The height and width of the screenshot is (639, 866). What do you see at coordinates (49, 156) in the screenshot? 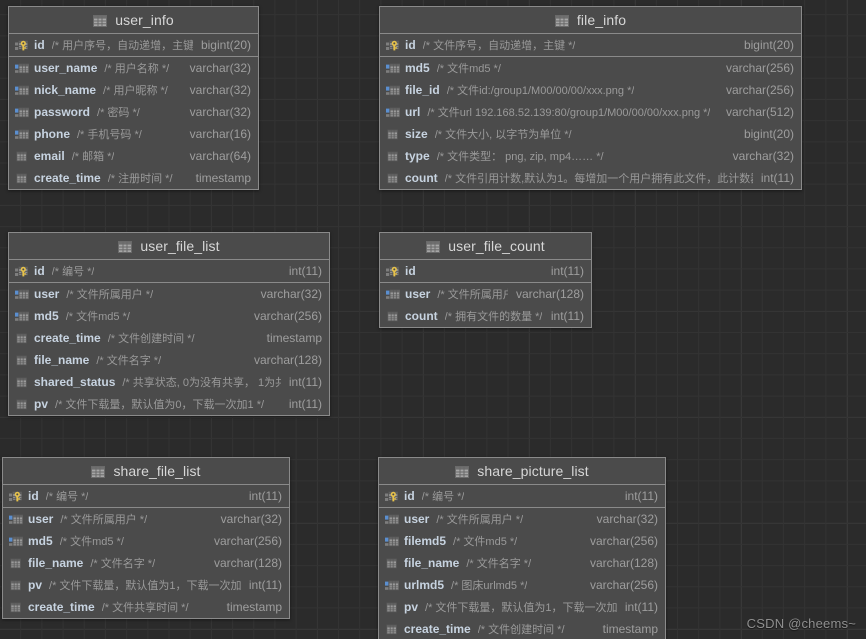
I see `column-name-label: email` at bounding box center [49, 156].